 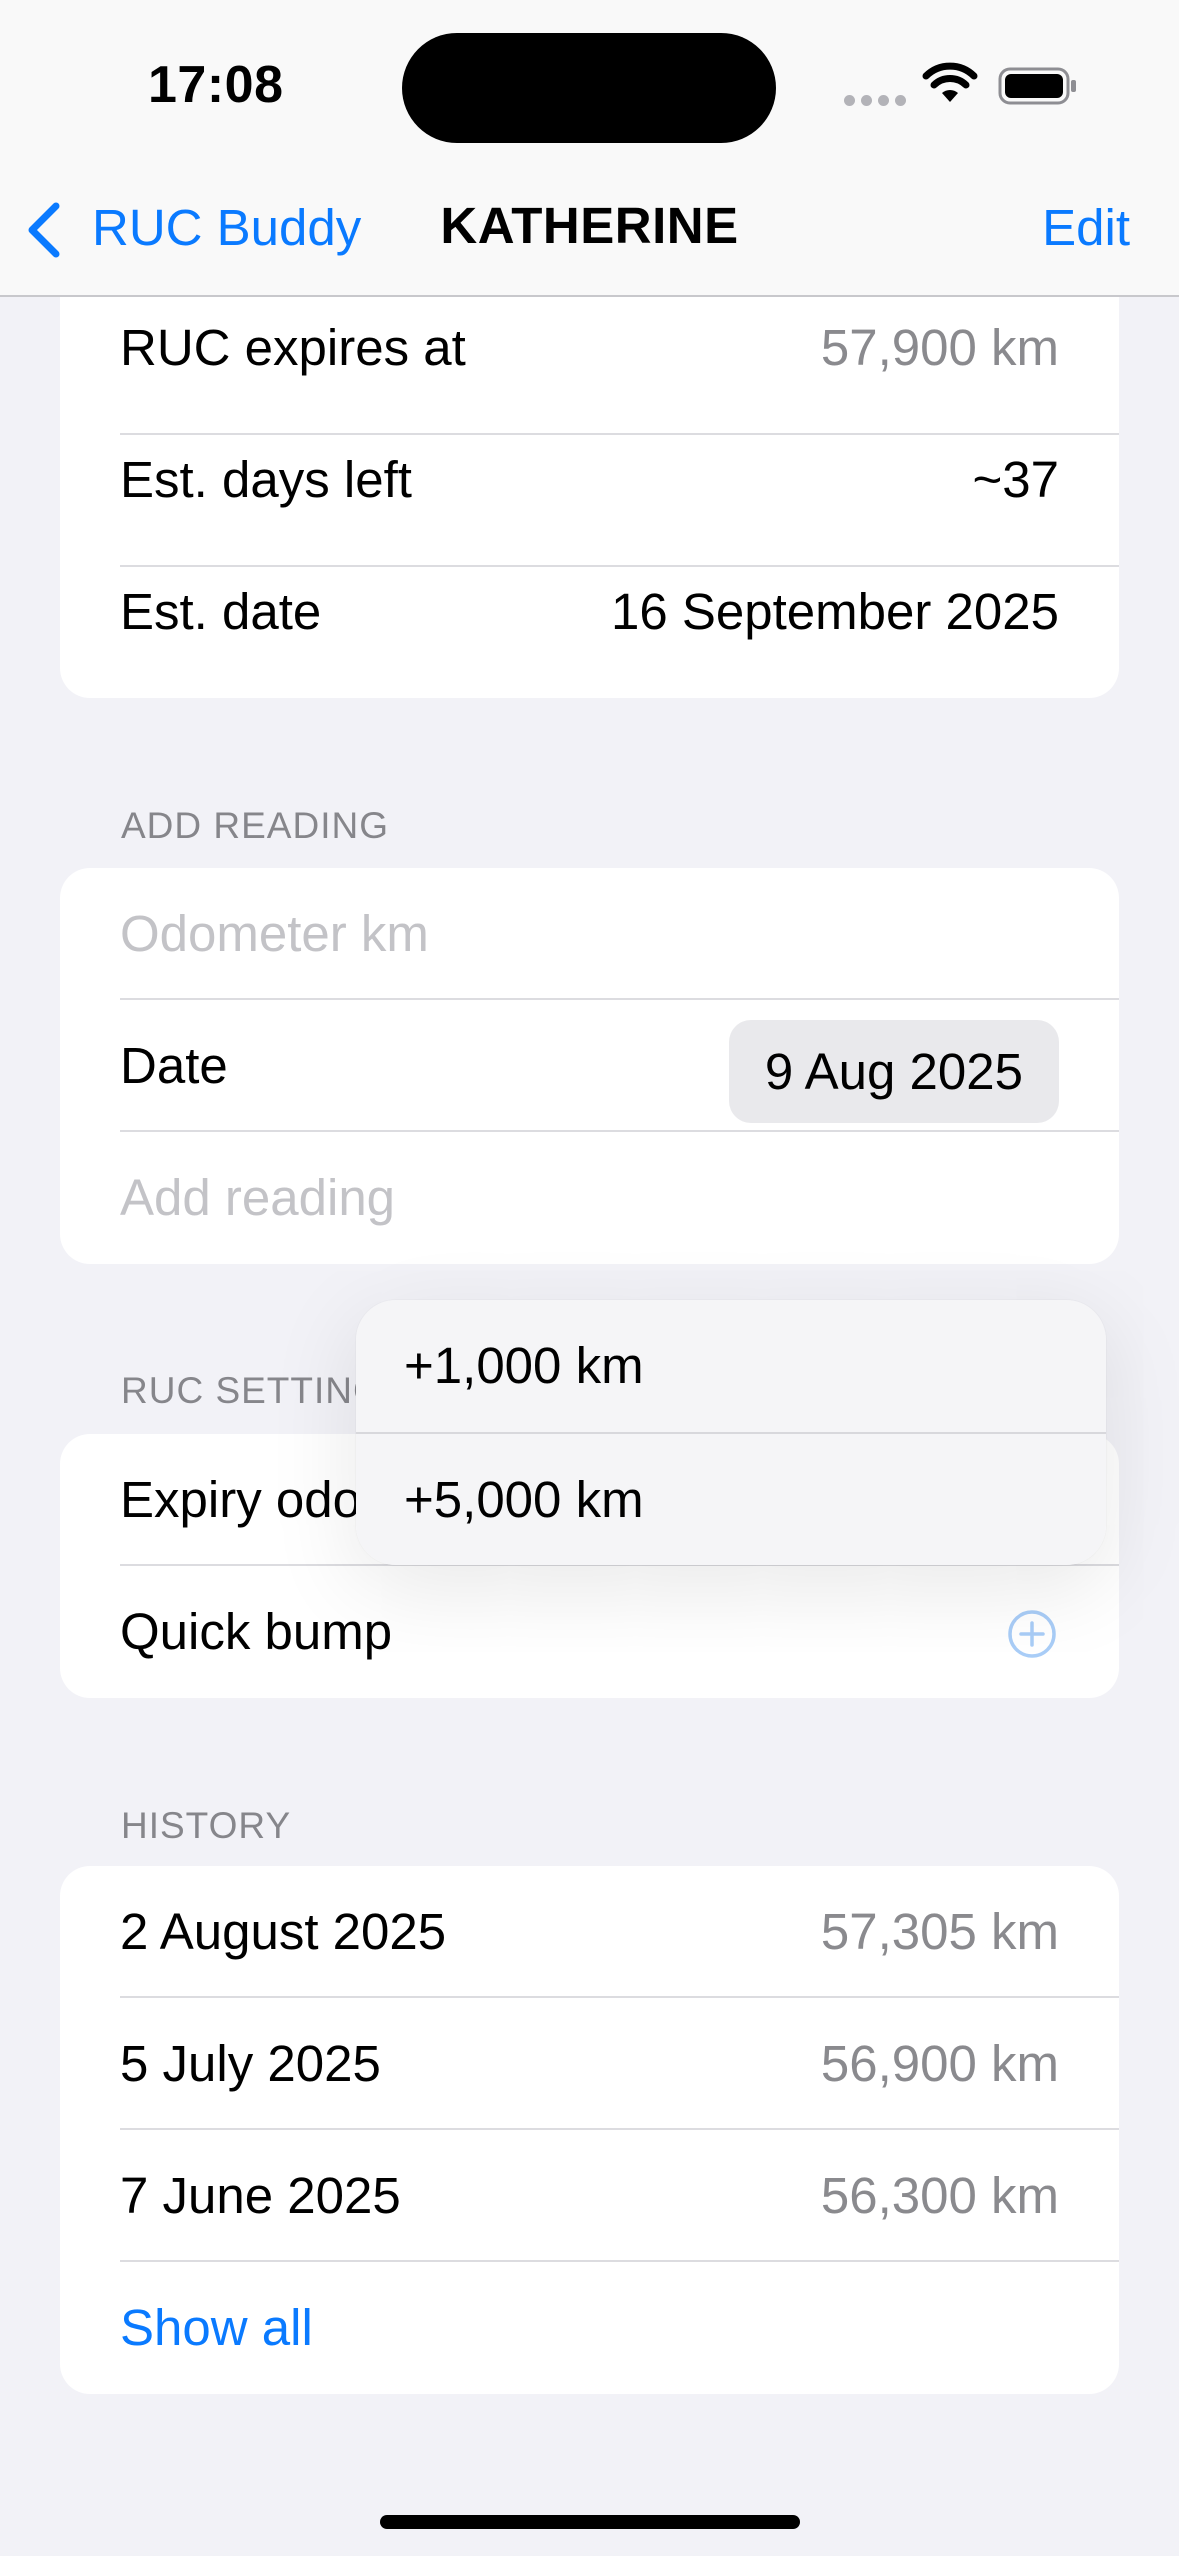 I want to click on history-row: 5 July 2025 56,900 km, so click(x=589, y=2064).